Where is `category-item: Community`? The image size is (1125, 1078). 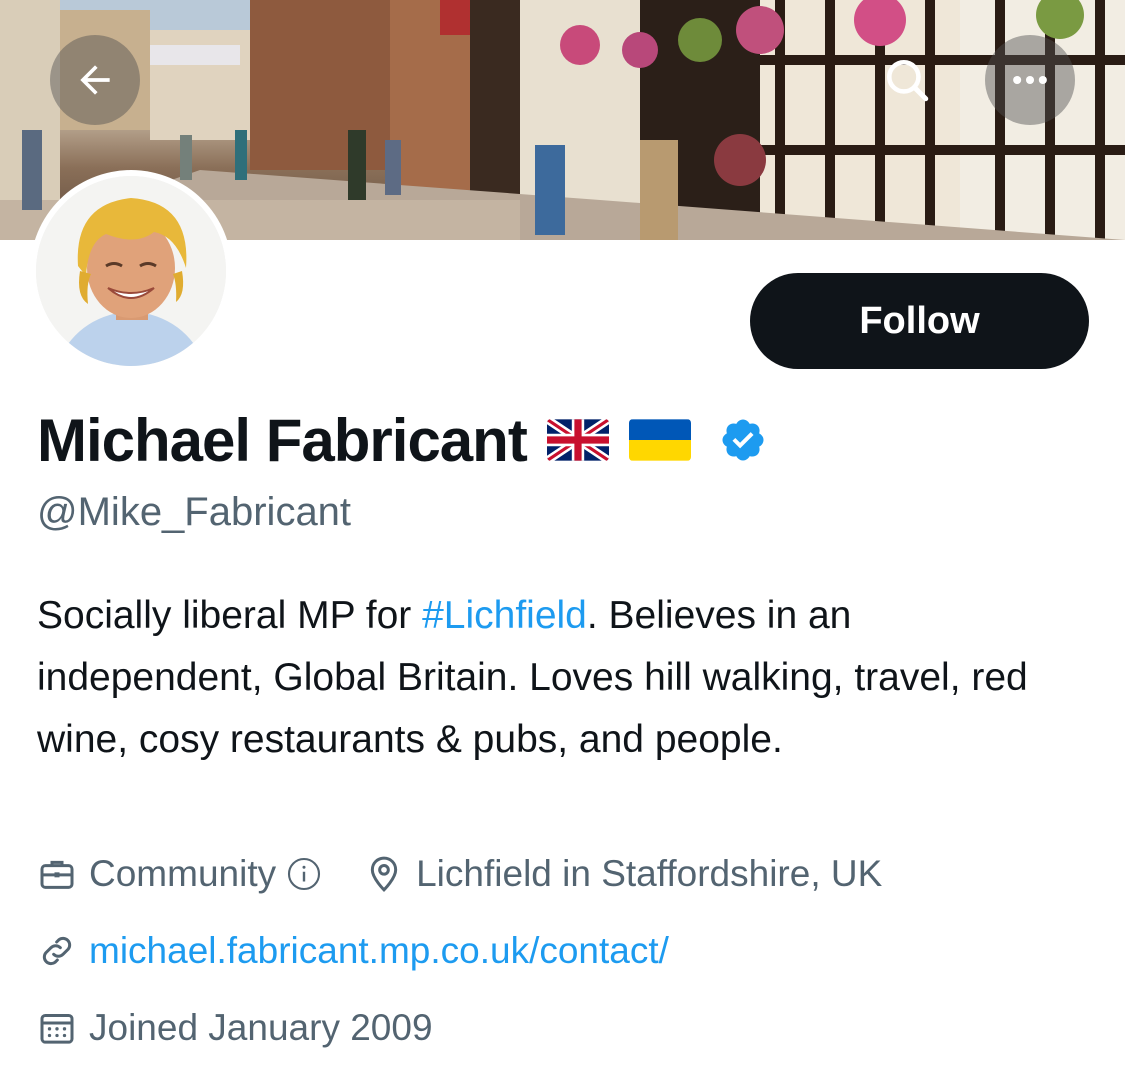 category-item: Community is located at coordinates (179, 874).